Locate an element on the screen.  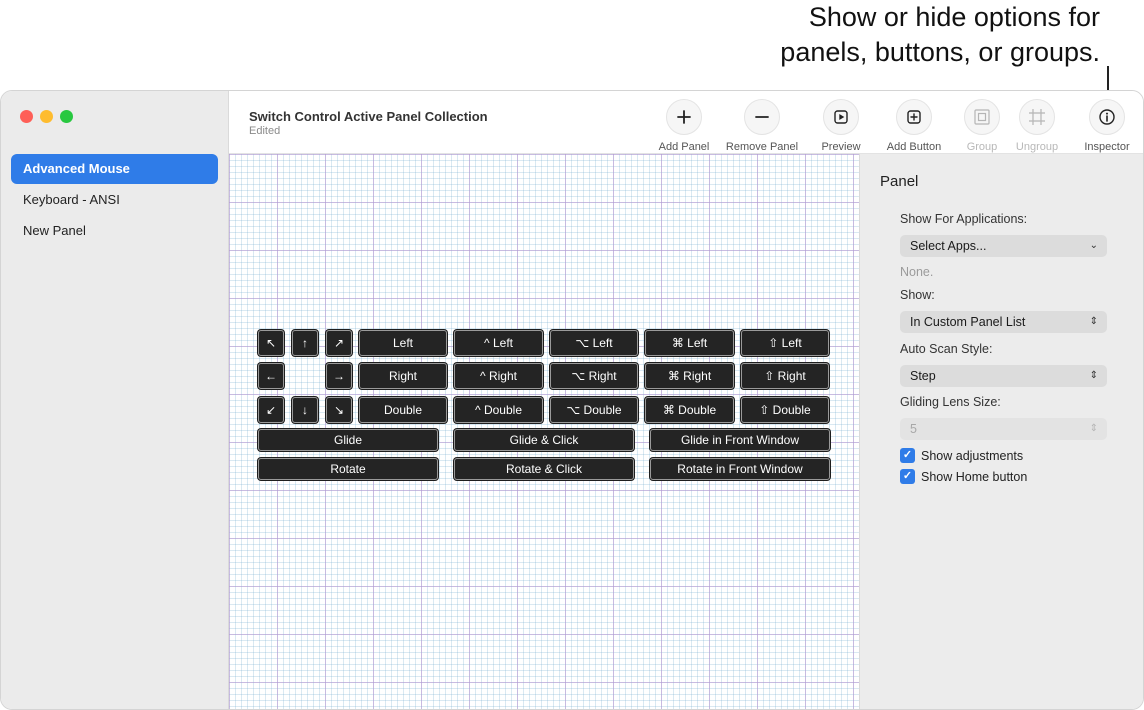
shift-left-click-key: ⇧ Left is located at coordinates (785, 343).